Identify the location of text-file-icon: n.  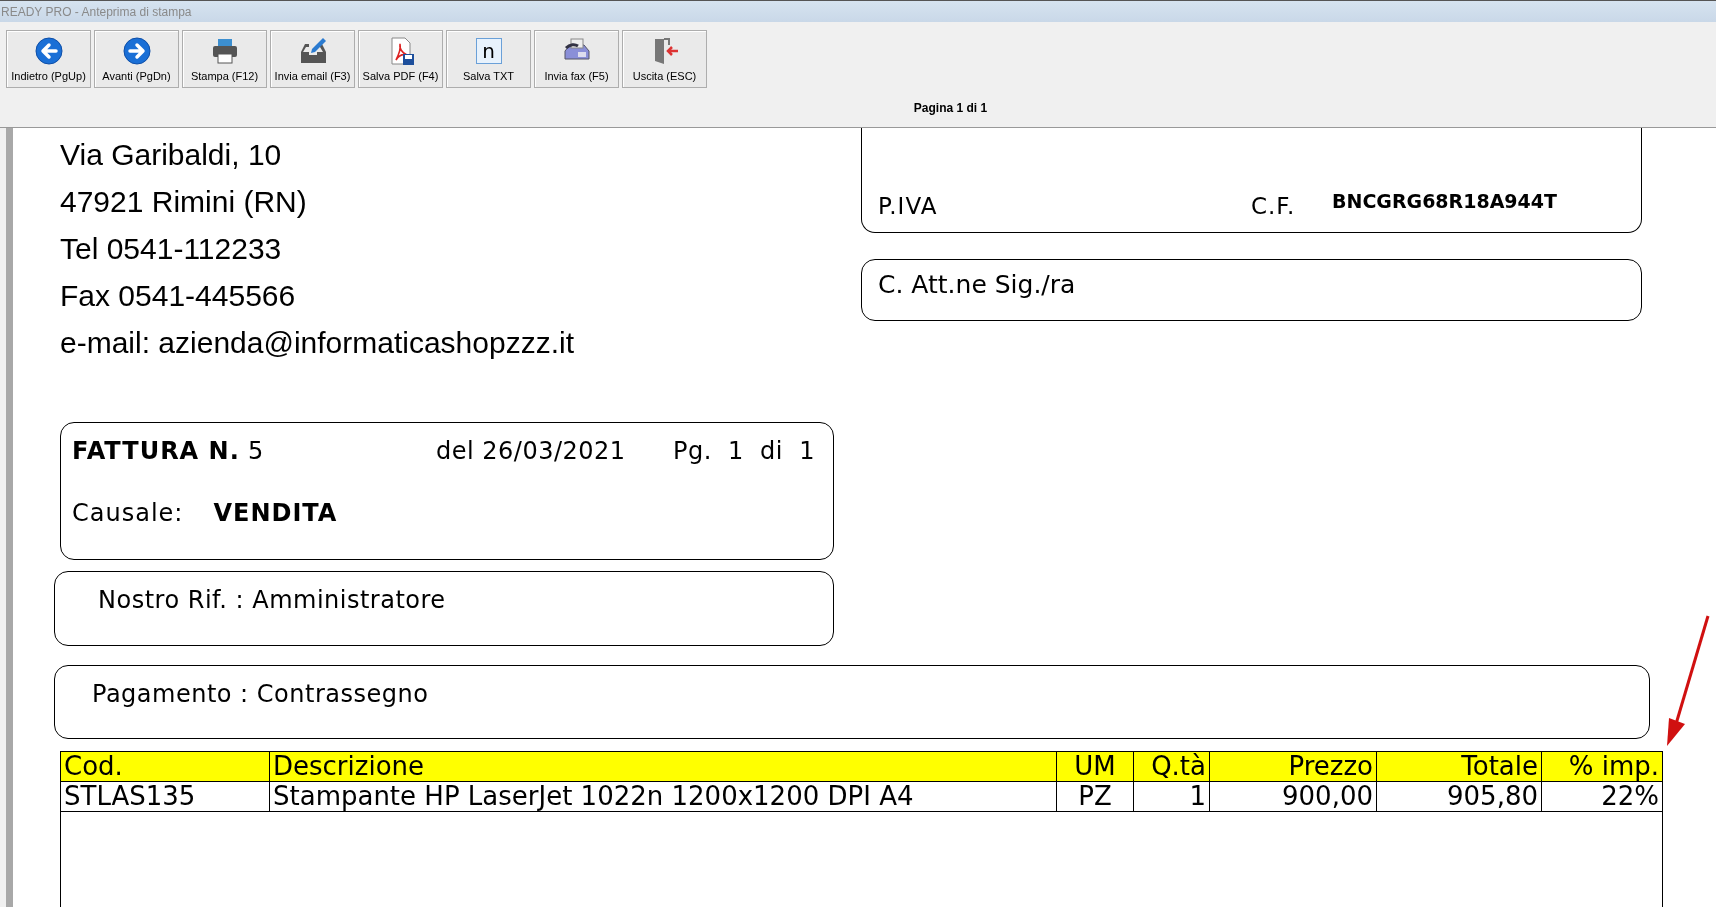
(488, 51).